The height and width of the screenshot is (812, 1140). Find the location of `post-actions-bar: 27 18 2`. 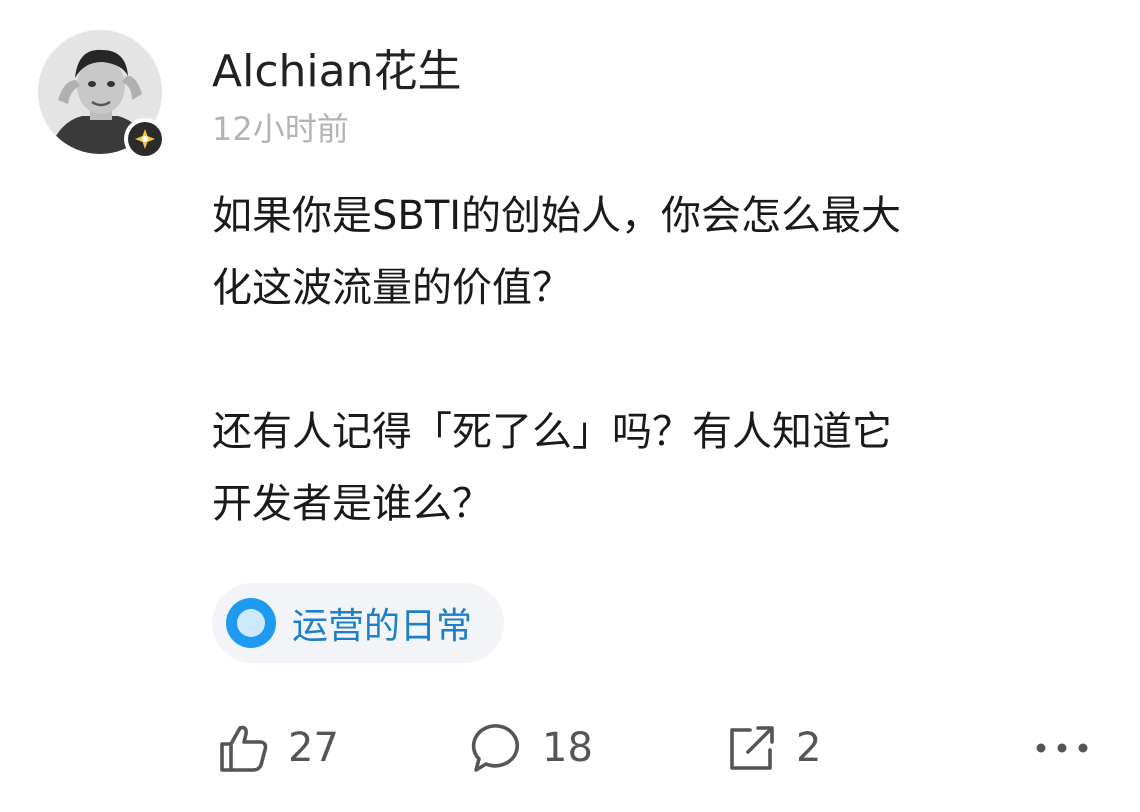

post-actions-bar: 27 18 2 is located at coordinates (652, 748).